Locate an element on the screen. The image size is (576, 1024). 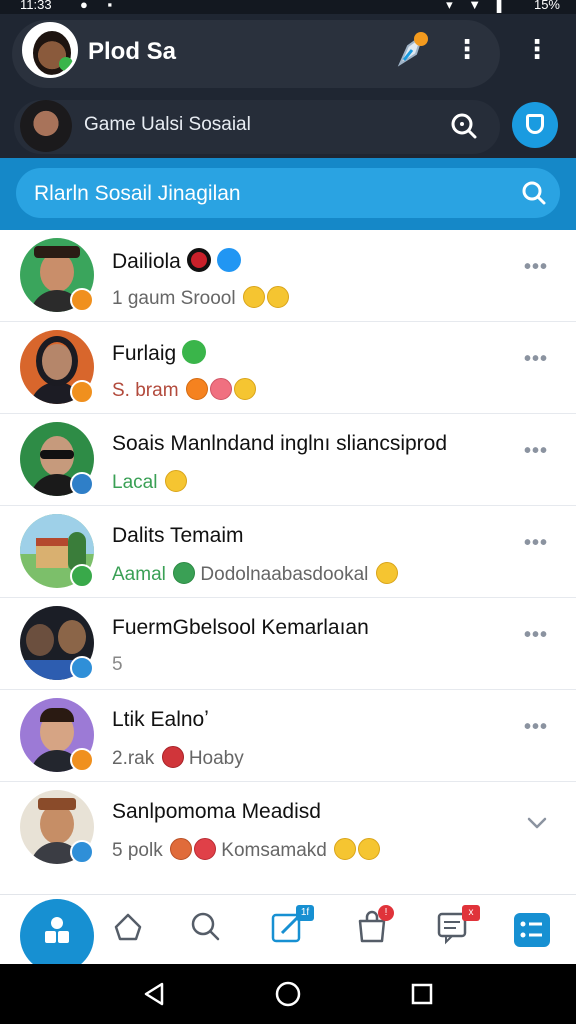
person-right-shape is located at coordinates (72, 637).